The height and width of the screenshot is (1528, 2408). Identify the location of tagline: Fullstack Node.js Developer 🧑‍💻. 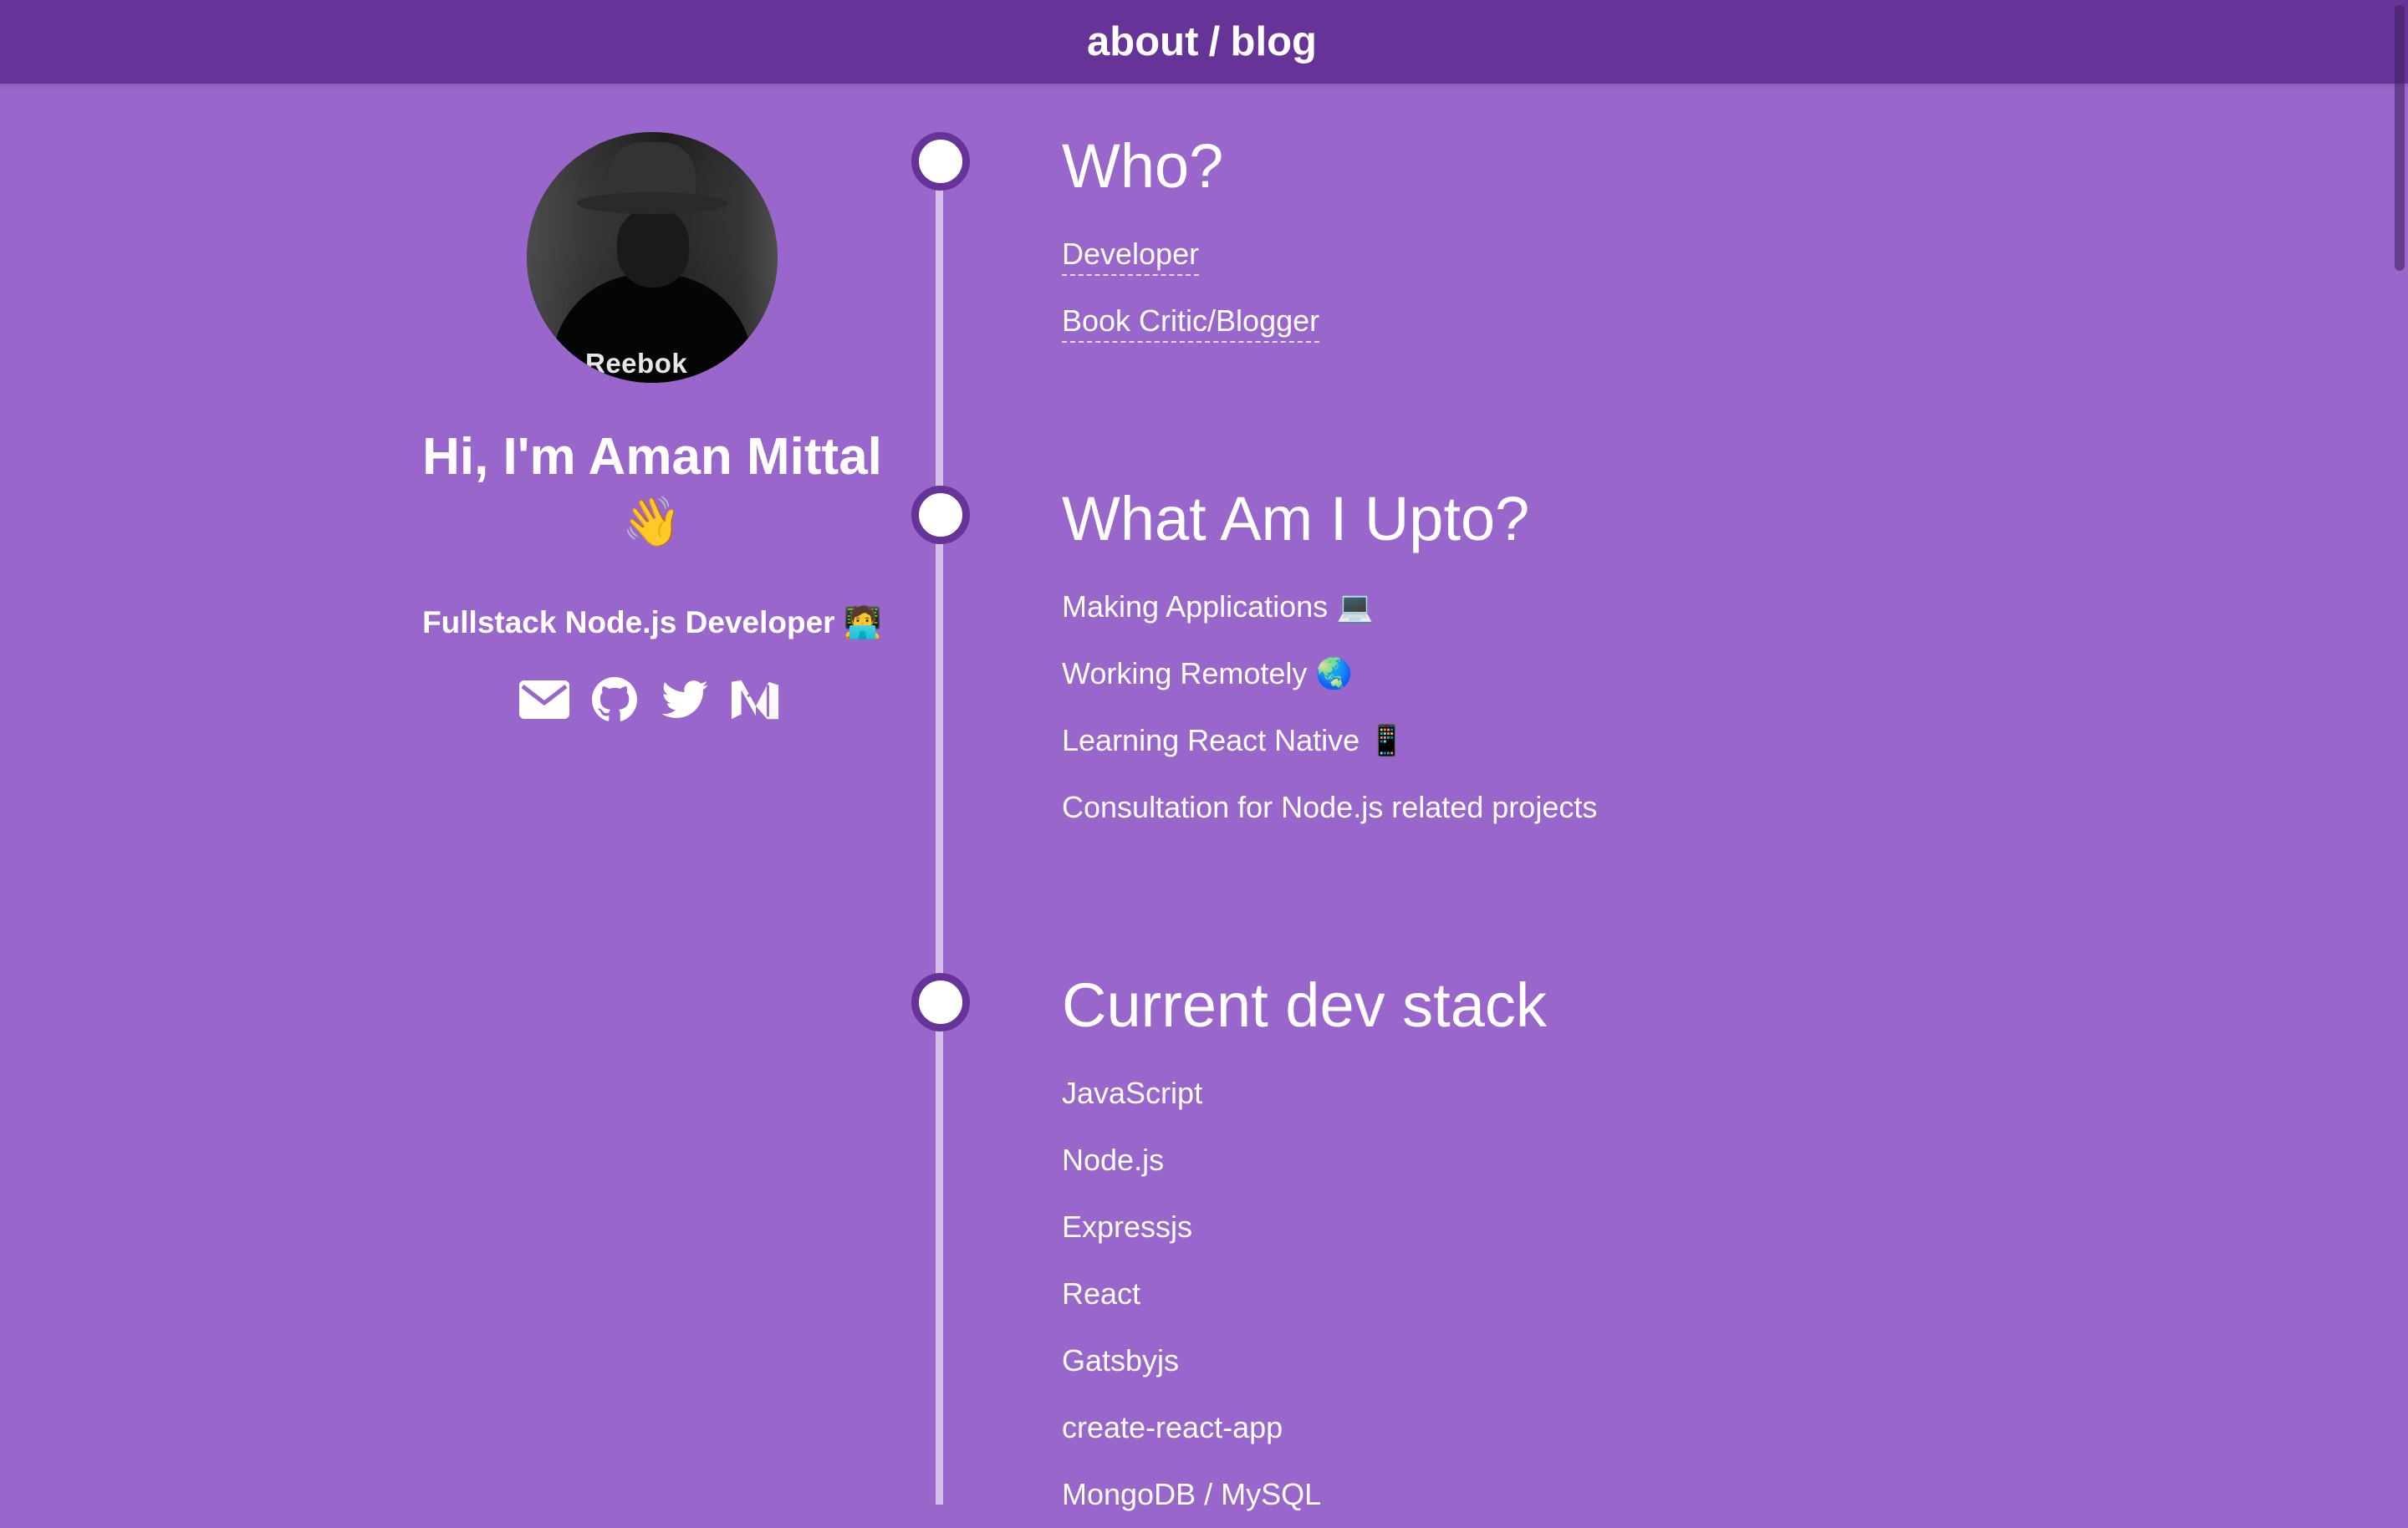
(652, 622).